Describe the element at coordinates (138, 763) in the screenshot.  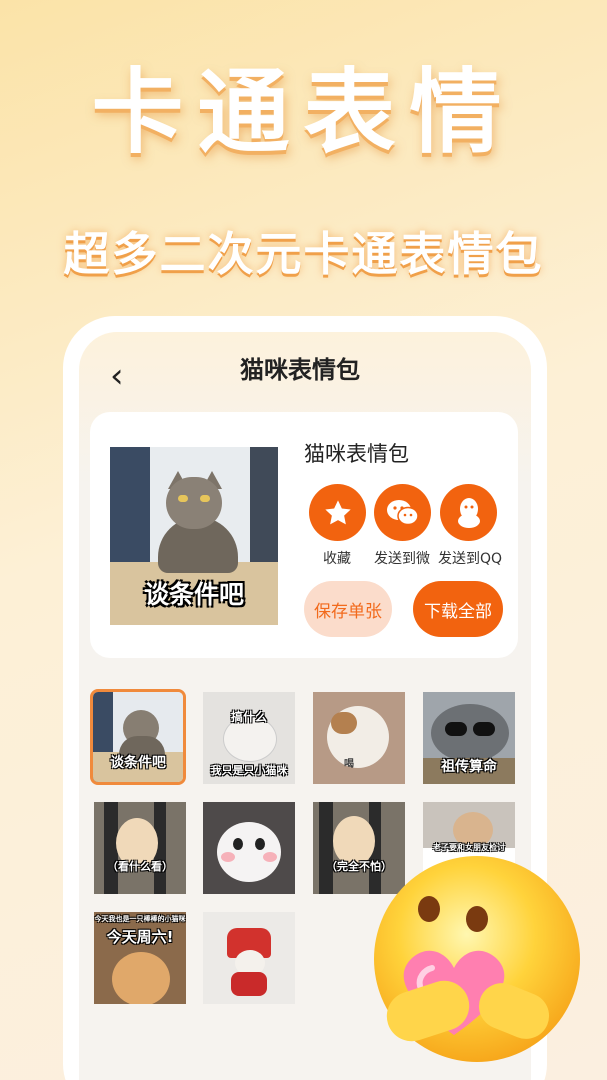
I see `sticker-caption: 谈条件吧` at that location.